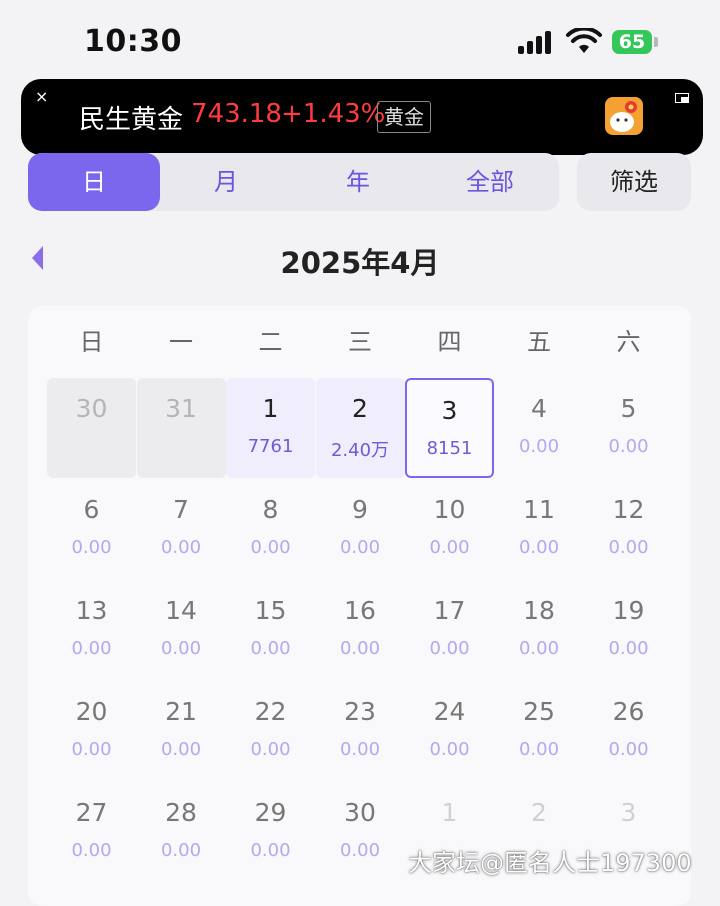  Describe the element at coordinates (632, 42) in the screenshot. I see `battery-icon: 65` at that location.